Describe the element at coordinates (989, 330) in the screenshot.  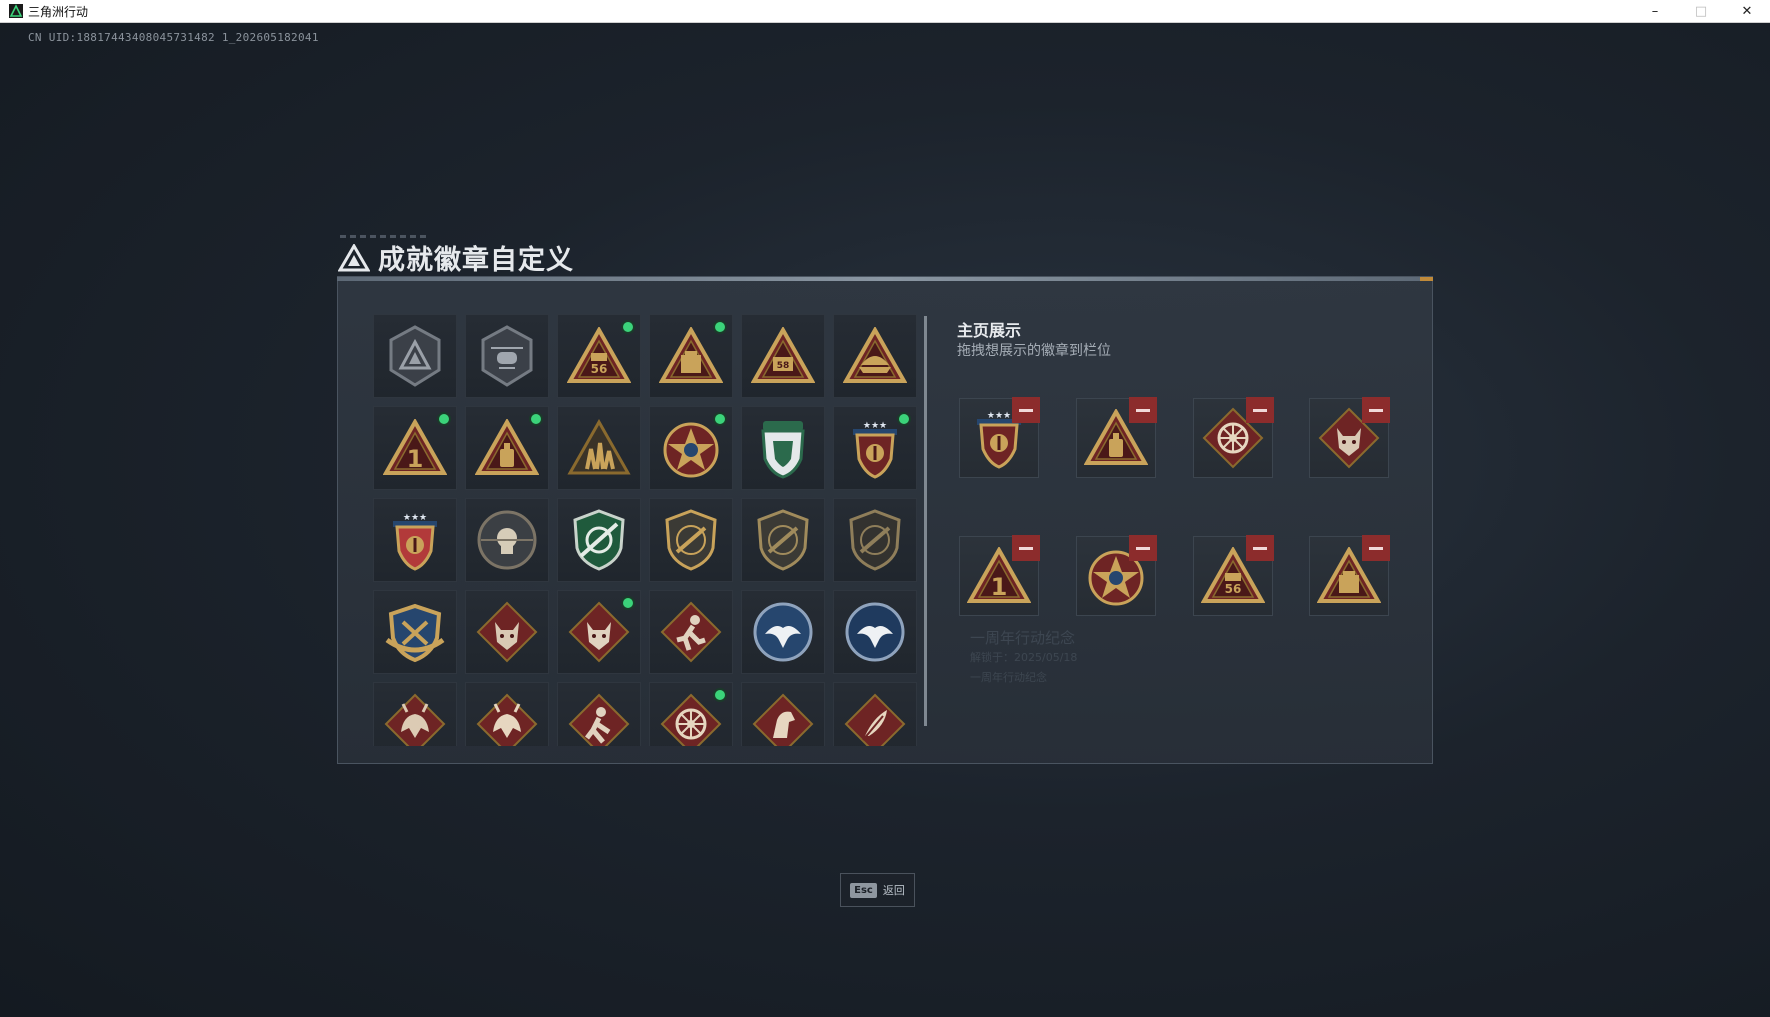
I see `showcase-title: 主页展示` at that location.